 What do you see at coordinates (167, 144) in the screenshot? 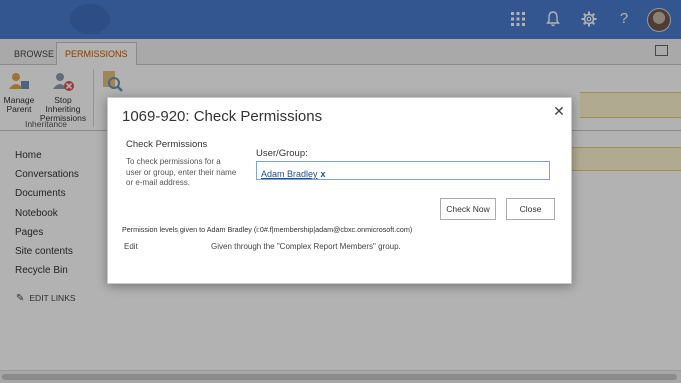
I see `section-heading: Check Permissions` at bounding box center [167, 144].